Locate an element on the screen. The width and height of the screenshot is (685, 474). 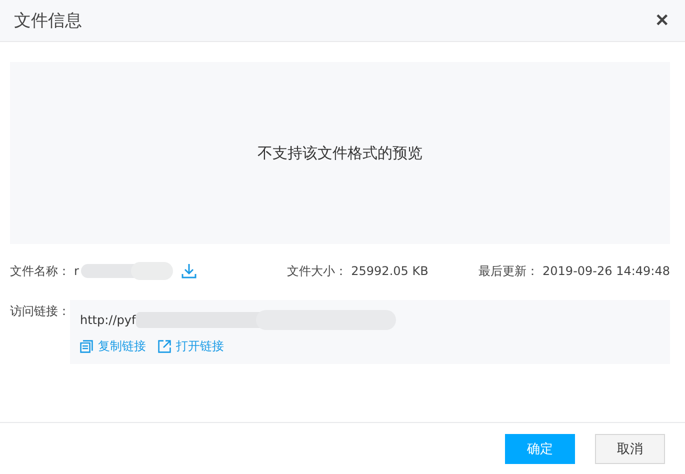
field-value: 2019-09-26 14:49:48 is located at coordinates (606, 271).